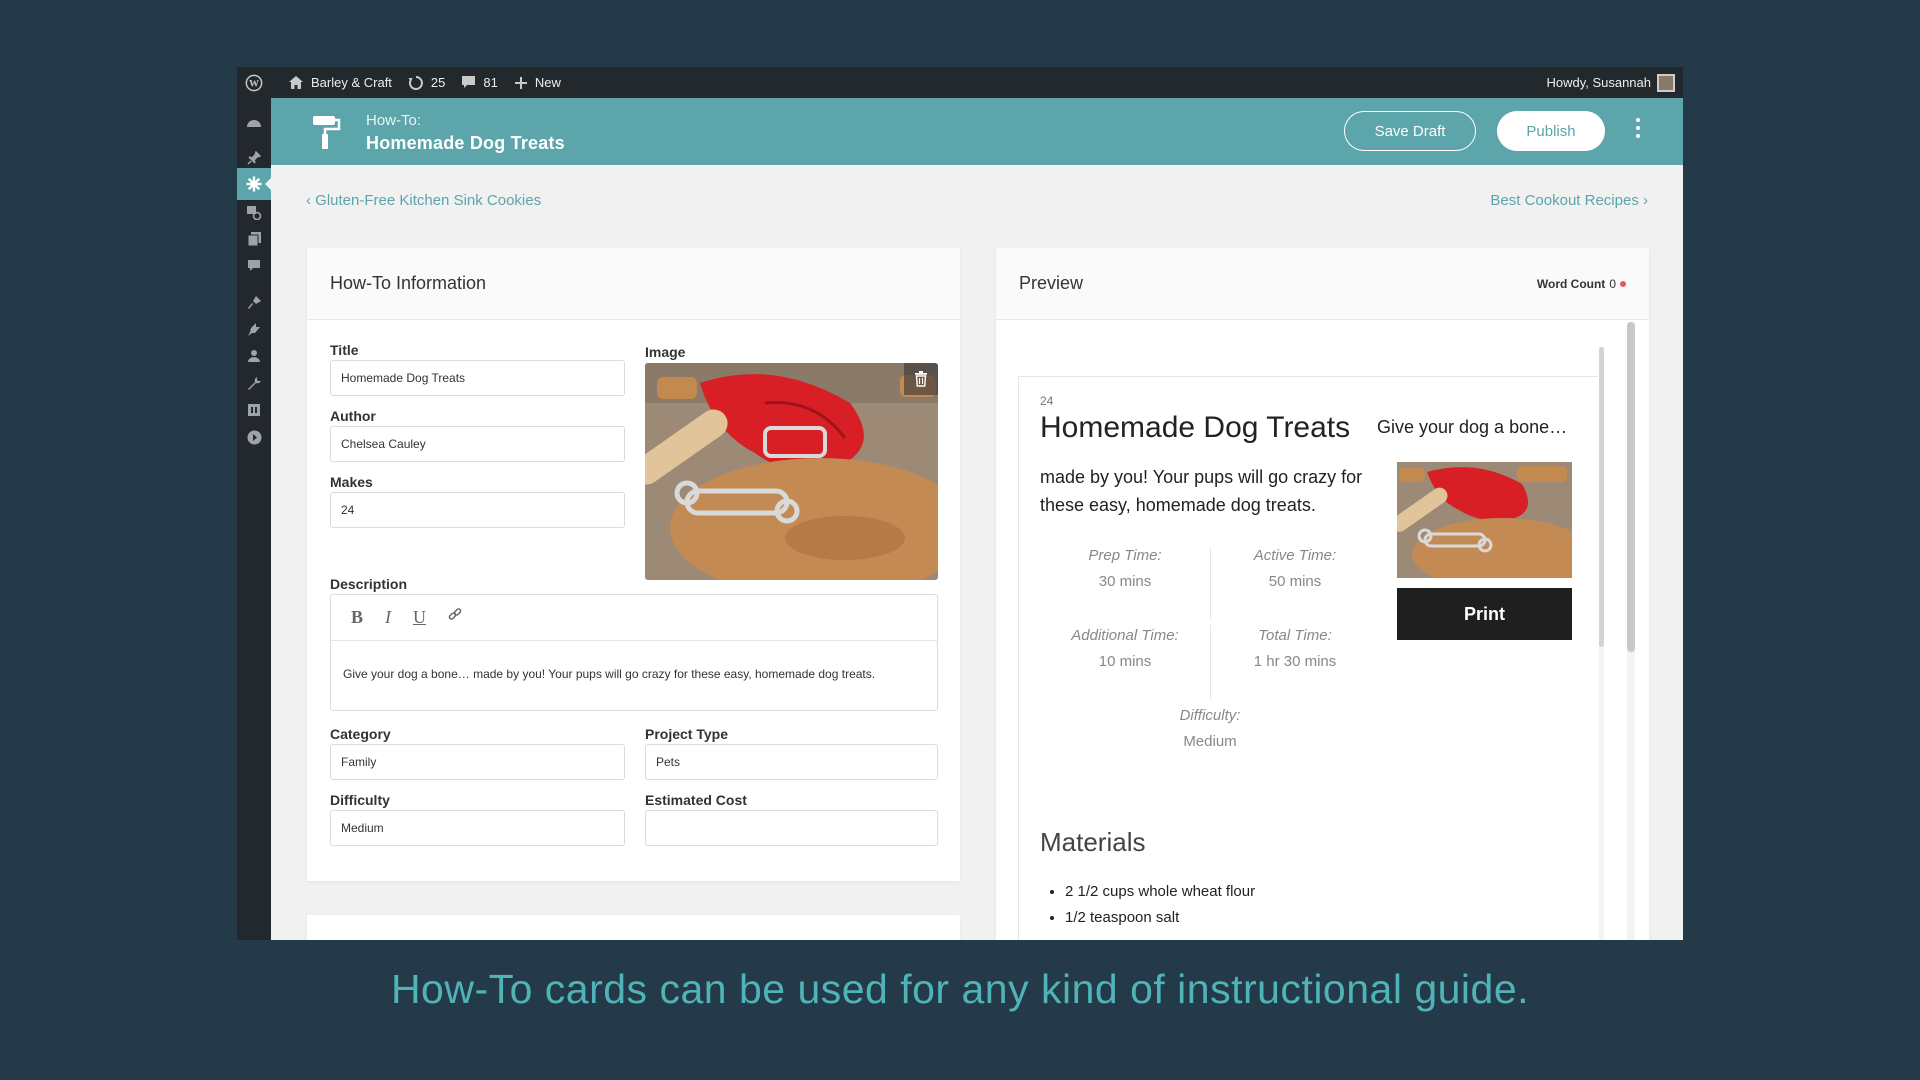  What do you see at coordinates (1210, 728) in the screenshot?
I see `card-difficulty: Difficulty: Medium` at bounding box center [1210, 728].